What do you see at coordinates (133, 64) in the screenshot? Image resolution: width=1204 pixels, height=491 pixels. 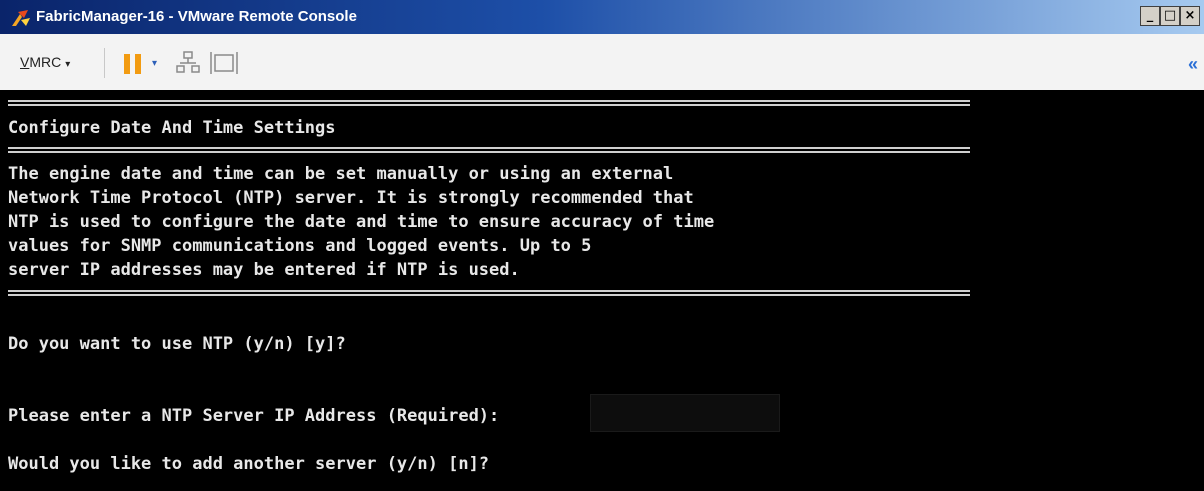 I see `pause-icon` at bounding box center [133, 64].